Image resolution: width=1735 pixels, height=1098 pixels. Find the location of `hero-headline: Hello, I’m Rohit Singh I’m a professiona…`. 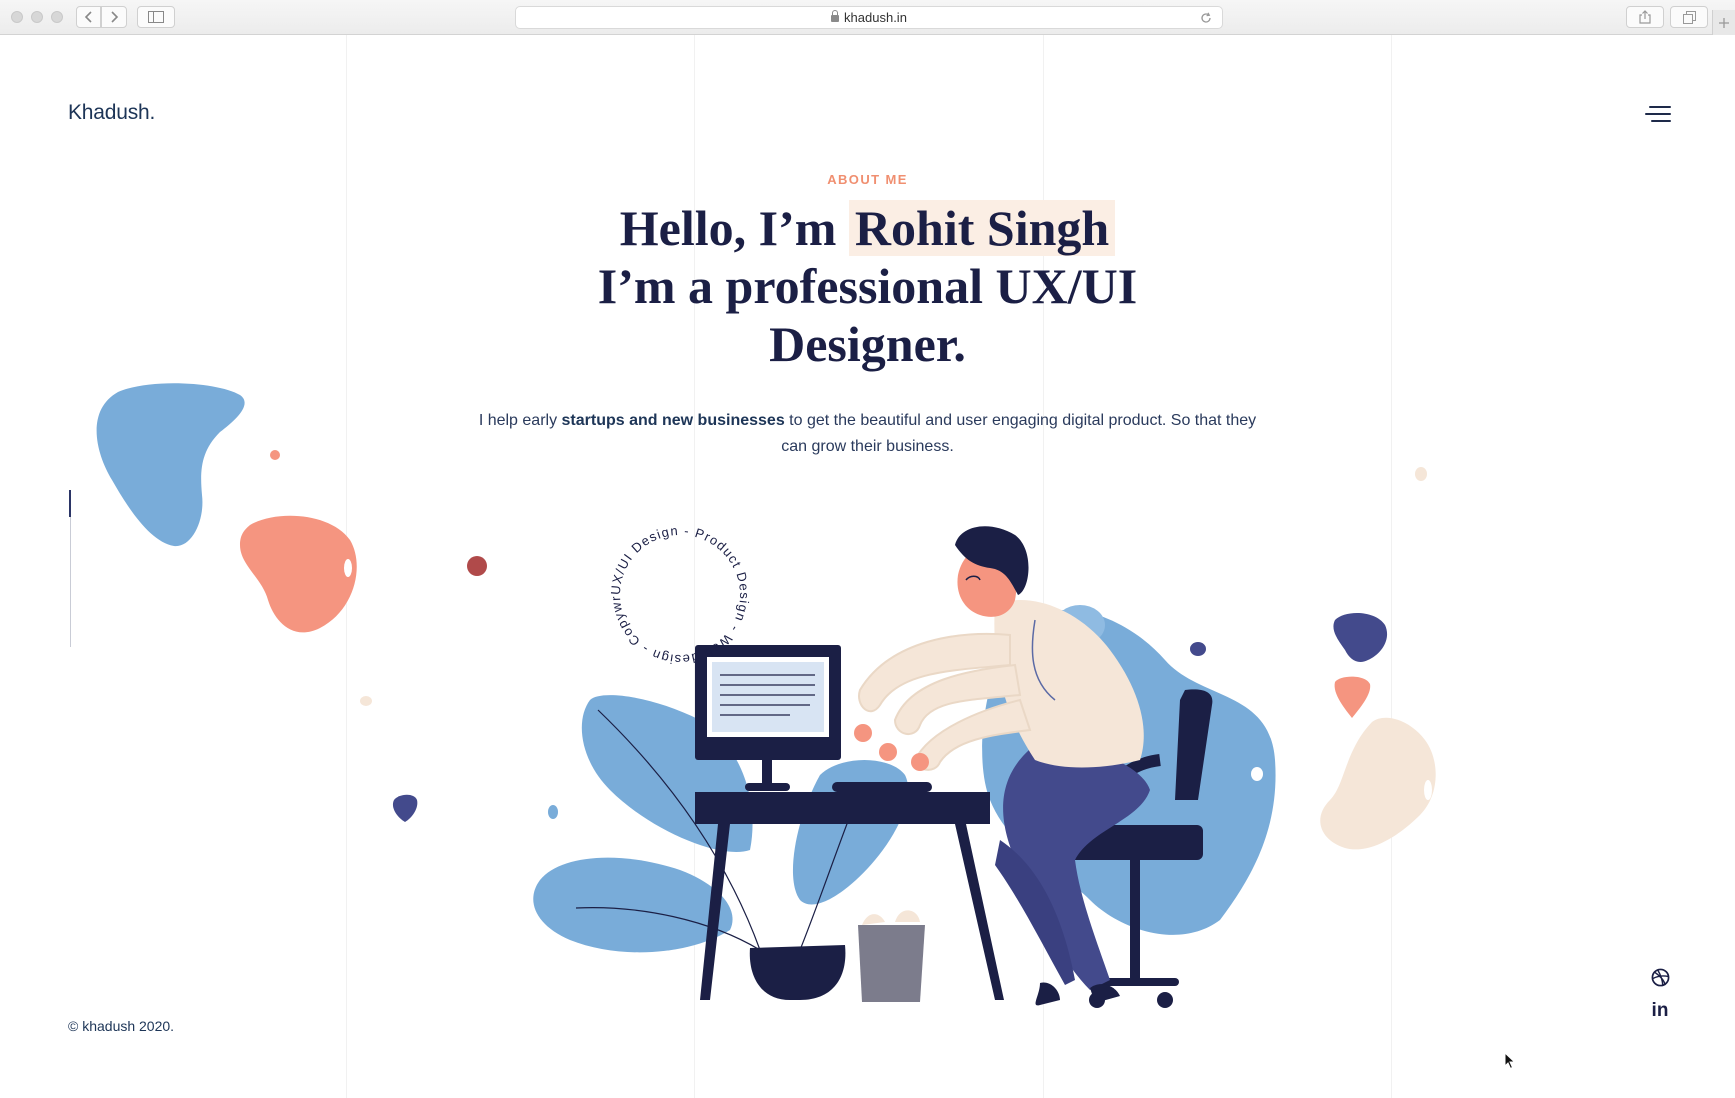

hero-headline: Hello, I’m Rohit Singh I’m a professiona… is located at coordinates (867, 286).